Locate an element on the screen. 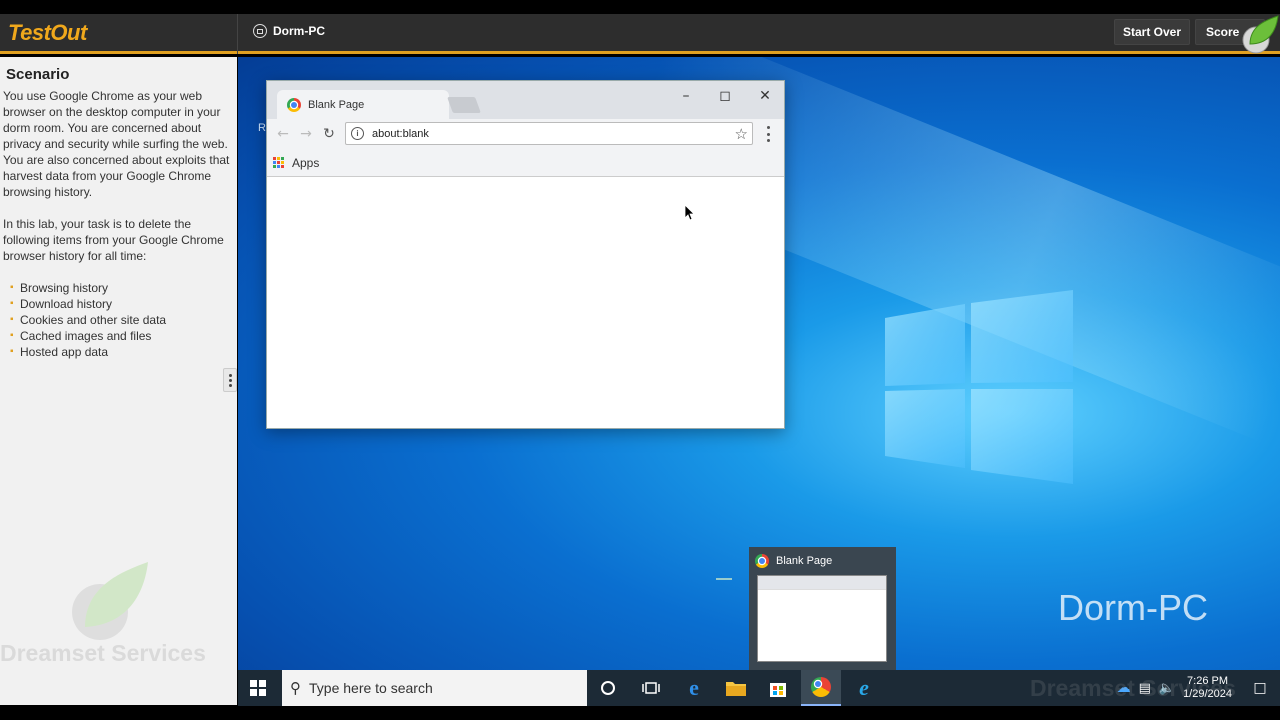 This screenshot has height=720, width=1280. preview-title-text: Blank Page is located at coordinates (804, 561).